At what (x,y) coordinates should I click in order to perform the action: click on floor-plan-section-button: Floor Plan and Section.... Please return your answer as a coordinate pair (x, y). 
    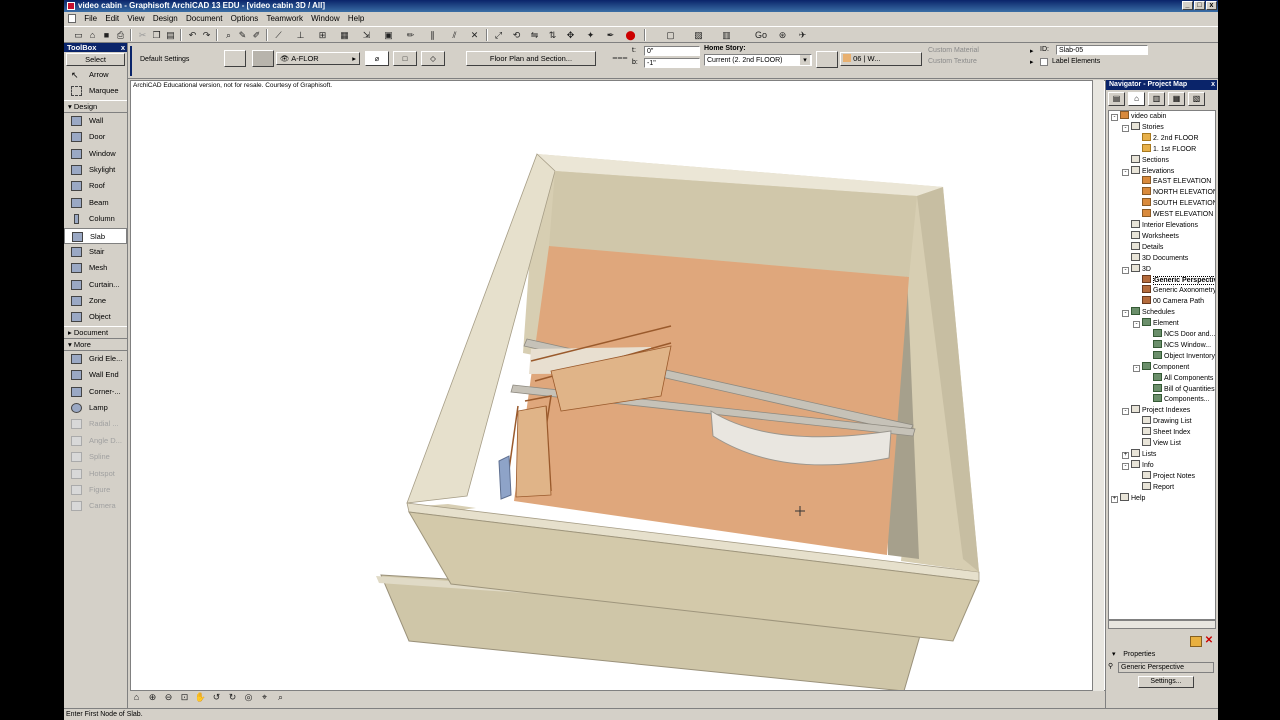
    Looking at the image, I should click on (531, 58).